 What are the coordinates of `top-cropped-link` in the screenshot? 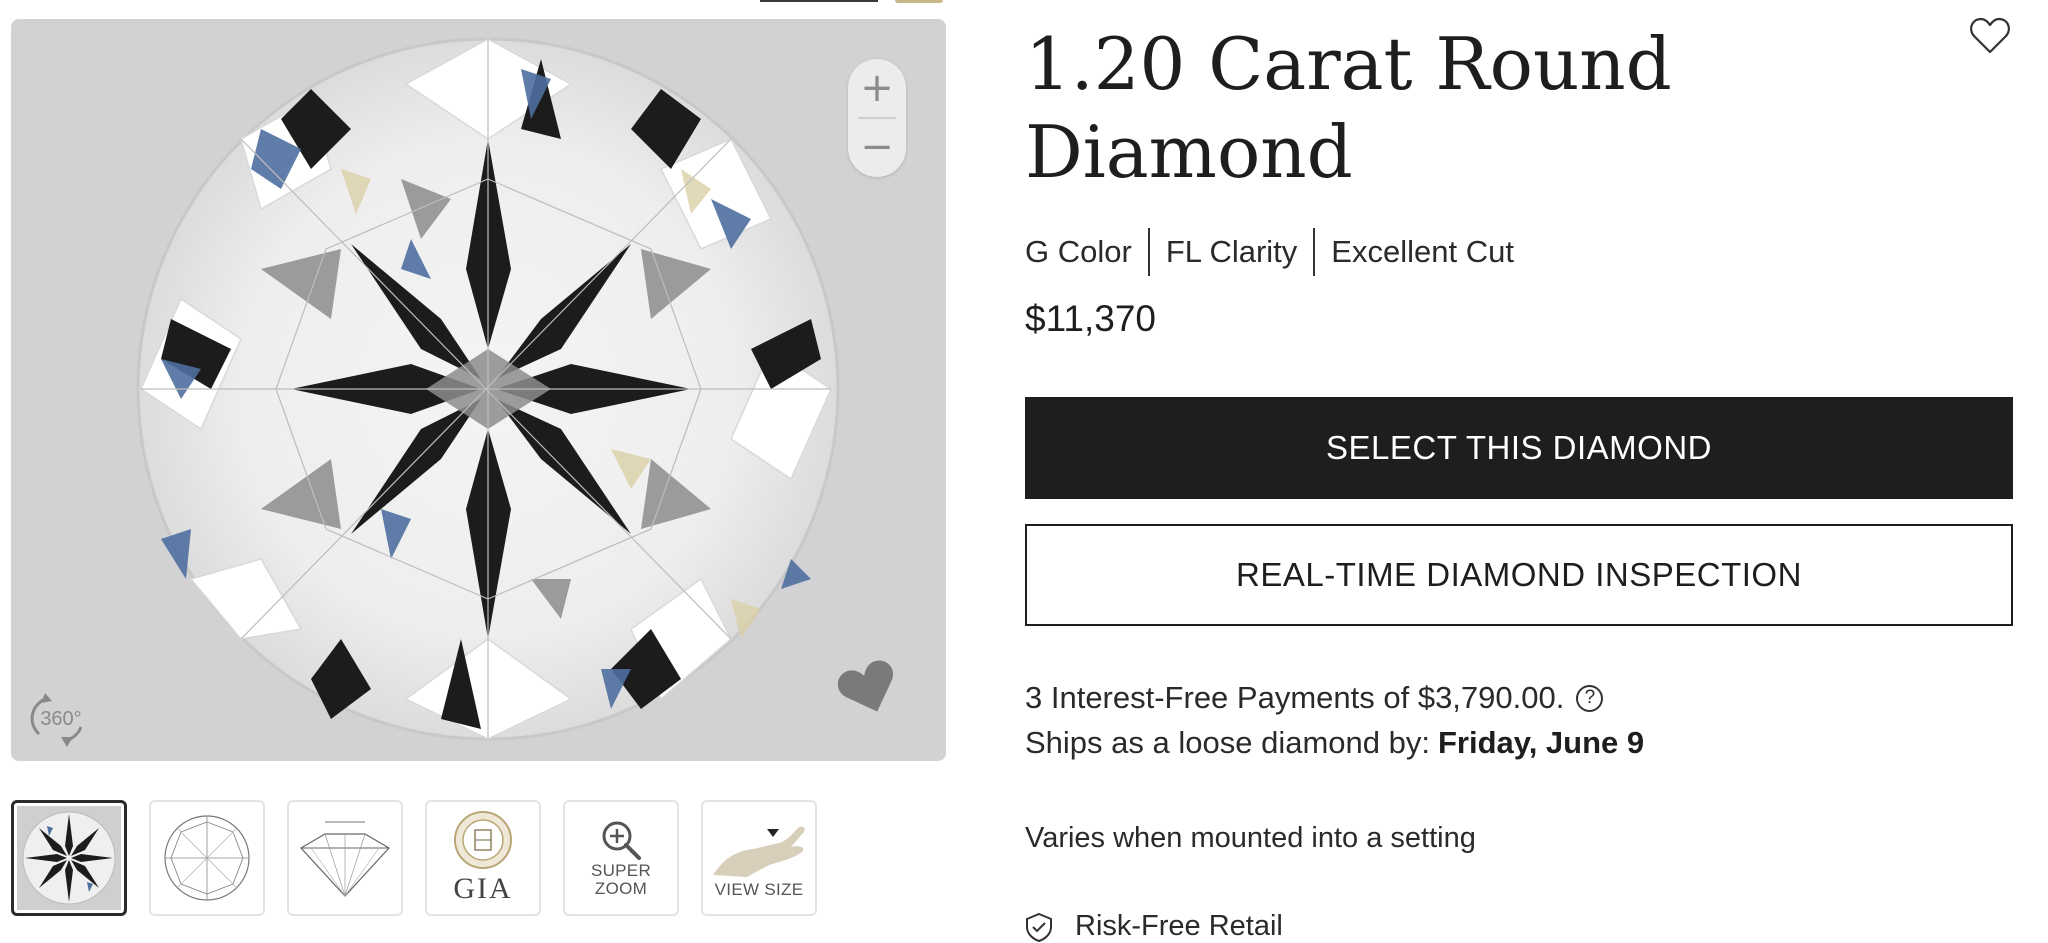 It's located at (819, 1).